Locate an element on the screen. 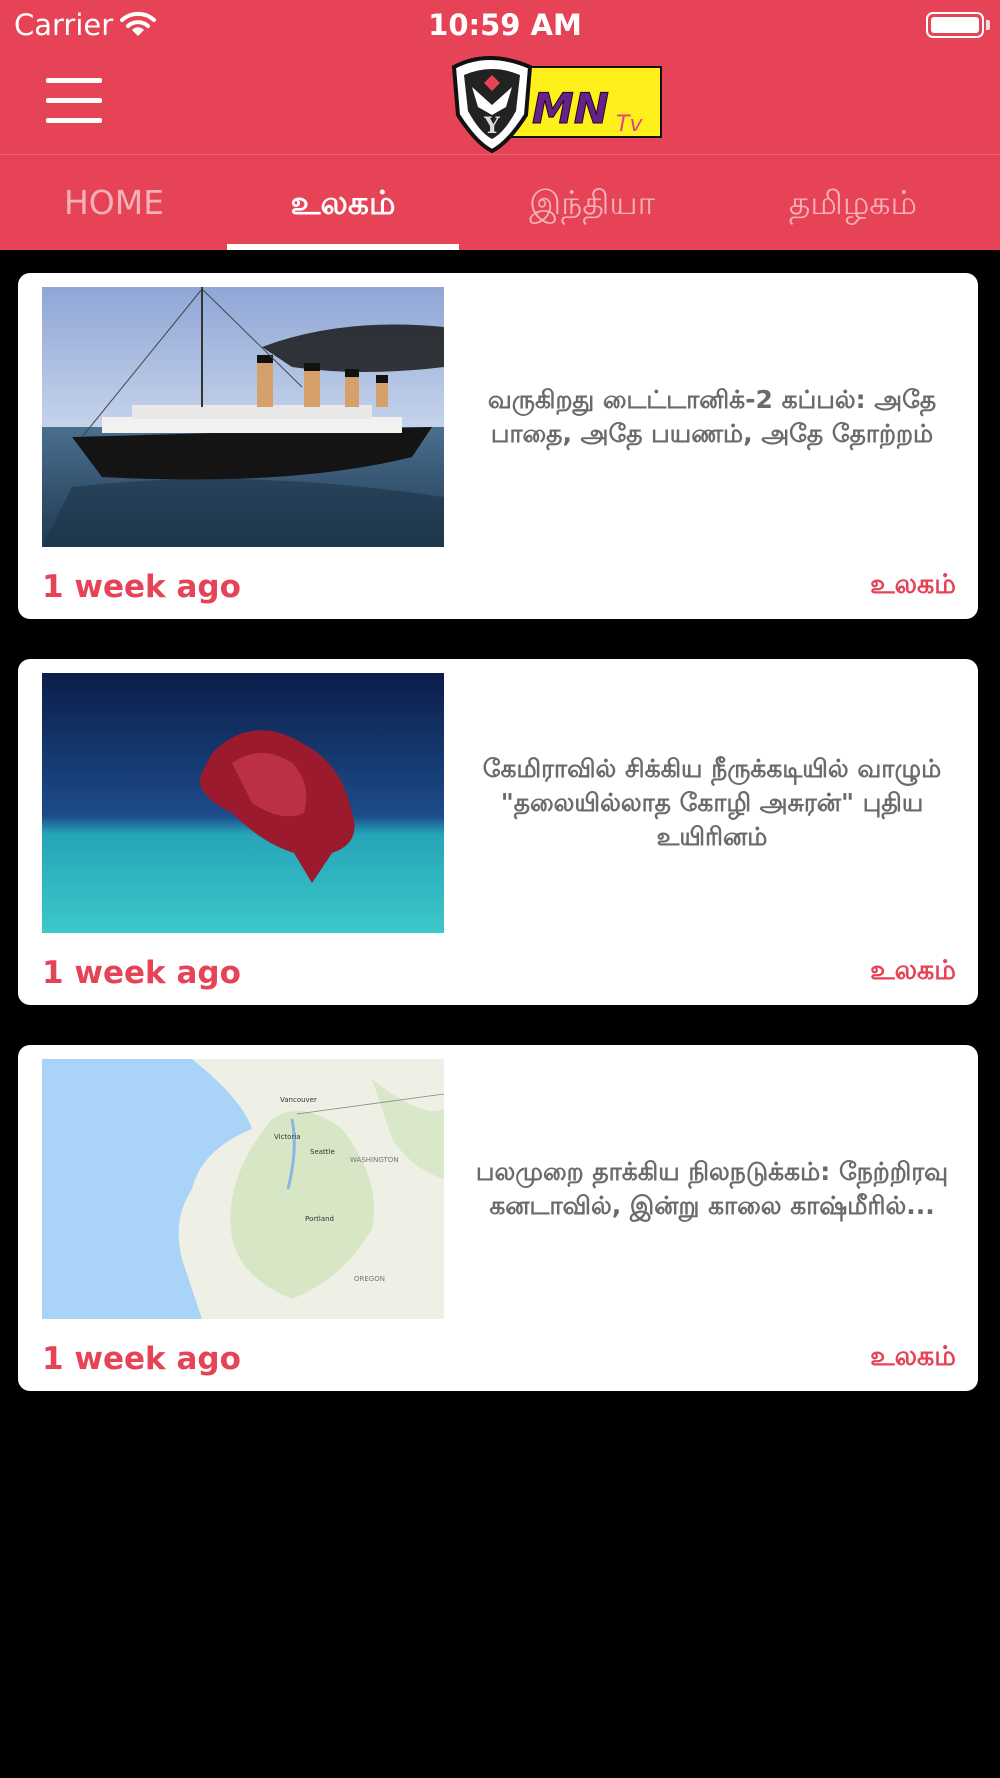 Image resolution: width=1000 pixels, height=1778 pixels. logo-letter: Y is located at coordinates (491, 126).